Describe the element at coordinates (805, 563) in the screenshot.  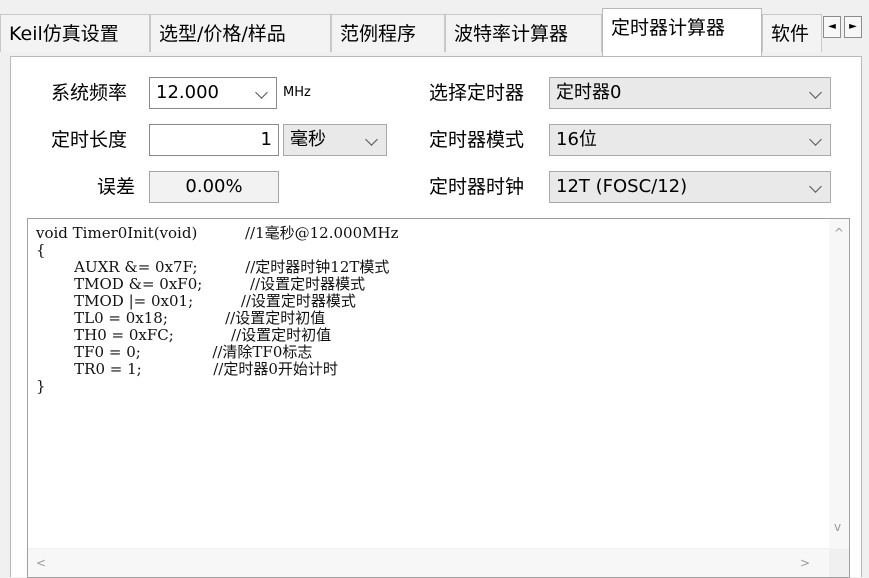
I see `scroll-right-icon: >` at that location.